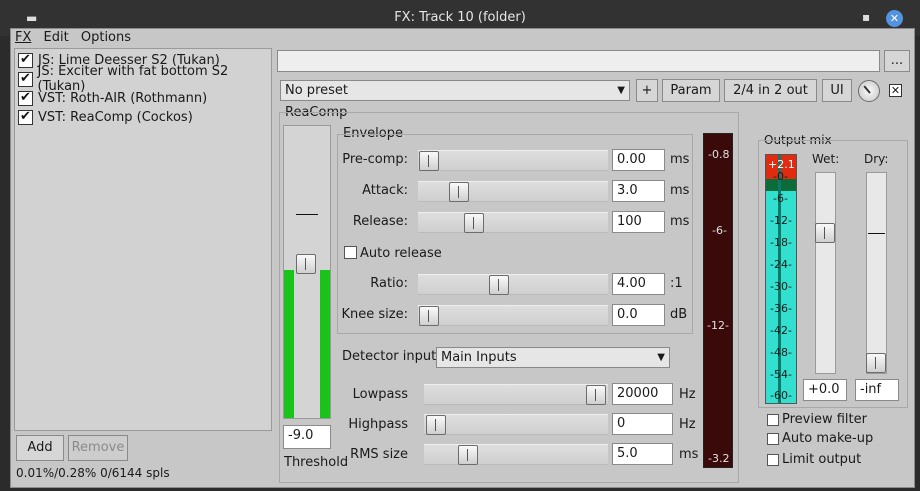  What do you see at coordinates (56, 37) in the screenshot?
I see `menu-edit: Edit` at bounding box center [56, 37].